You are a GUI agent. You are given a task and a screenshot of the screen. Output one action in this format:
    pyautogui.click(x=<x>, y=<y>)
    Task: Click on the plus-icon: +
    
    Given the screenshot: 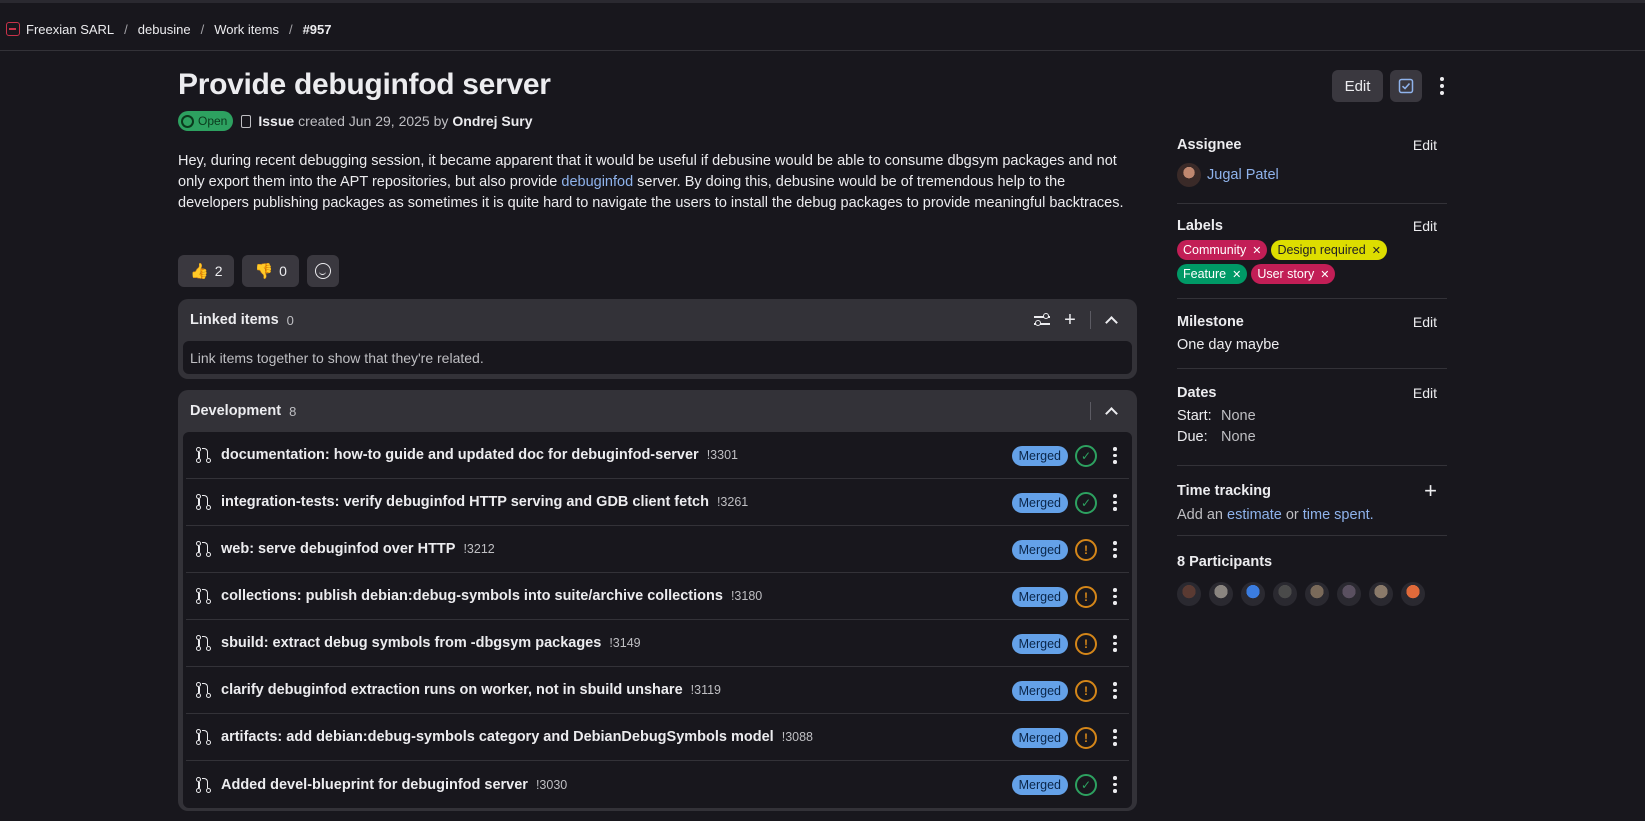 What is the action you would take?
    pyautogui.click(x=1070, y=319)
    